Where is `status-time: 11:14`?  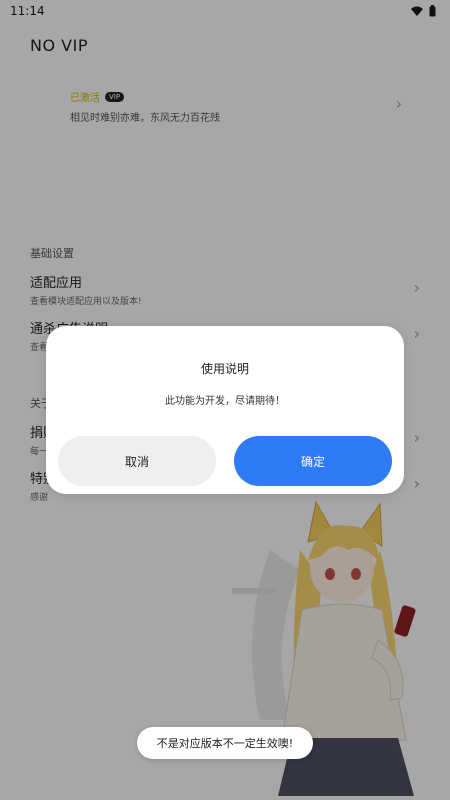 status-time: 11:14 is located at coordinates (27, 11).